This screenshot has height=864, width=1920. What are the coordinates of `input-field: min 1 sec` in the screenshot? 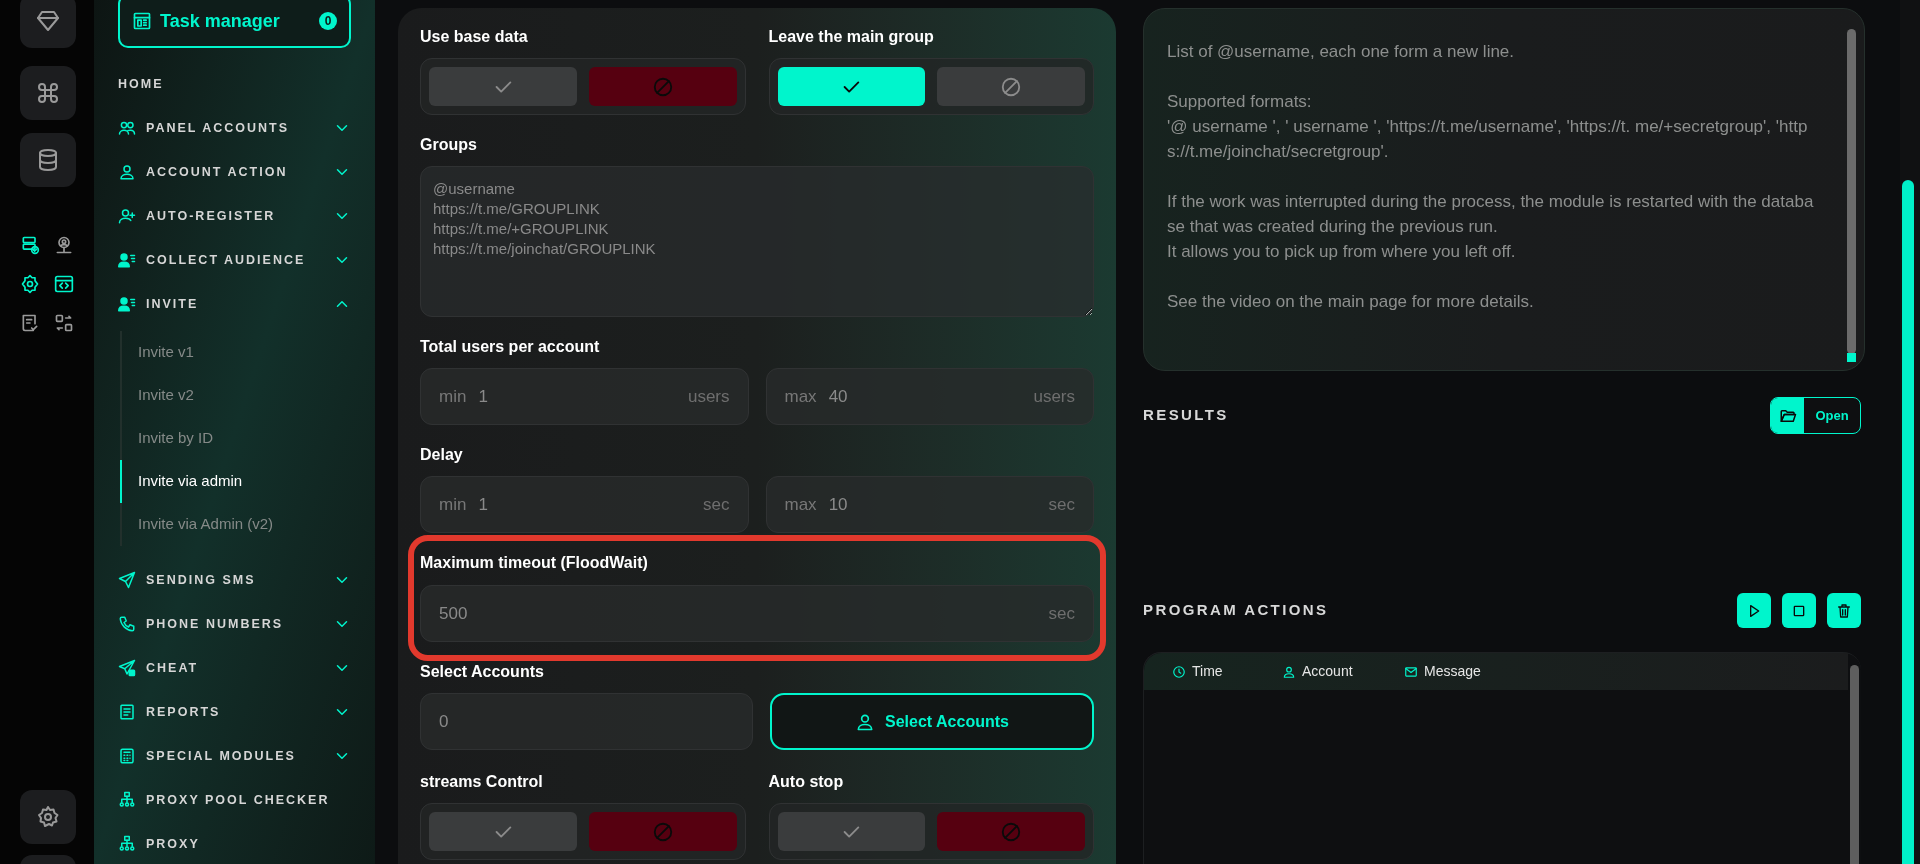 It's located at (584, 504).